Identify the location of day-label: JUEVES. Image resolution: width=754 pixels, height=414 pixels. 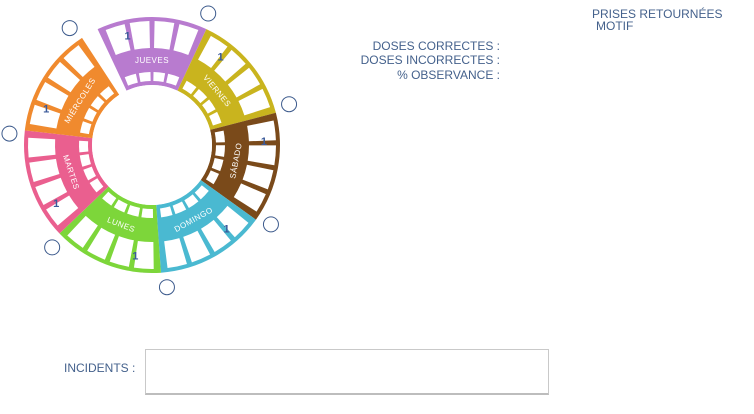
(152, 60).